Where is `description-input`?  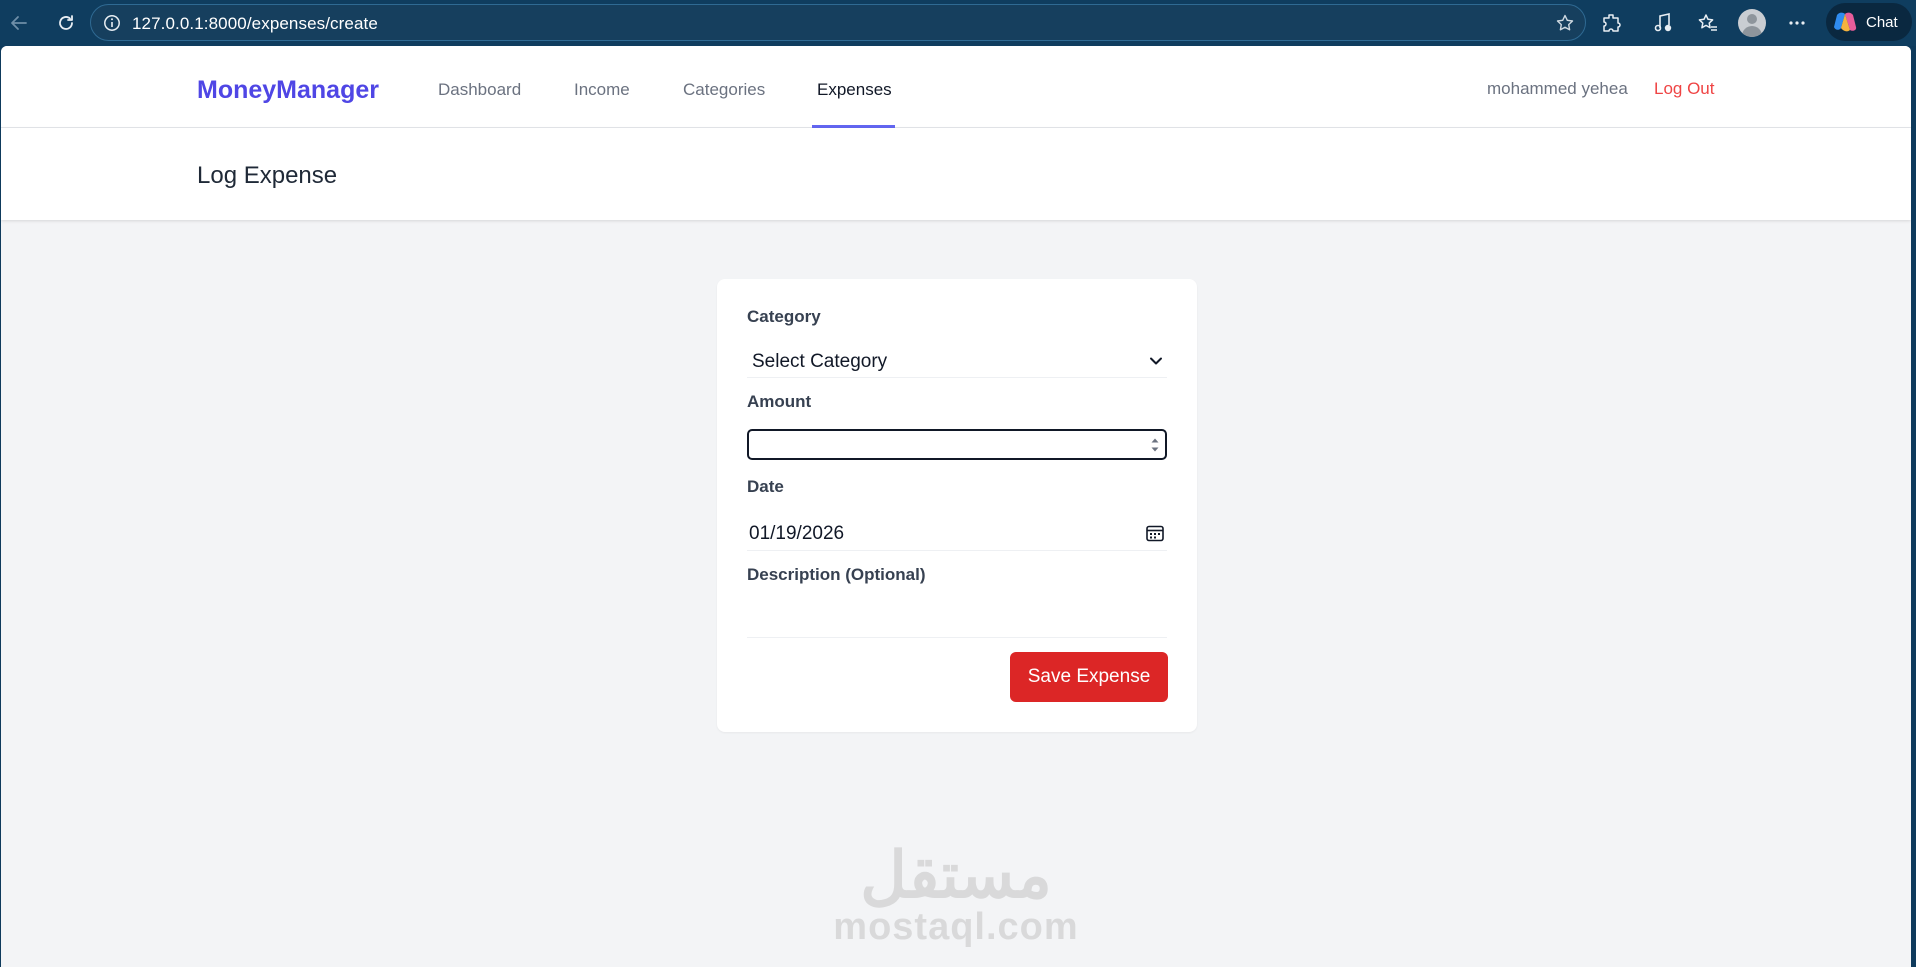 description-input is located at coordinates (957, 618).